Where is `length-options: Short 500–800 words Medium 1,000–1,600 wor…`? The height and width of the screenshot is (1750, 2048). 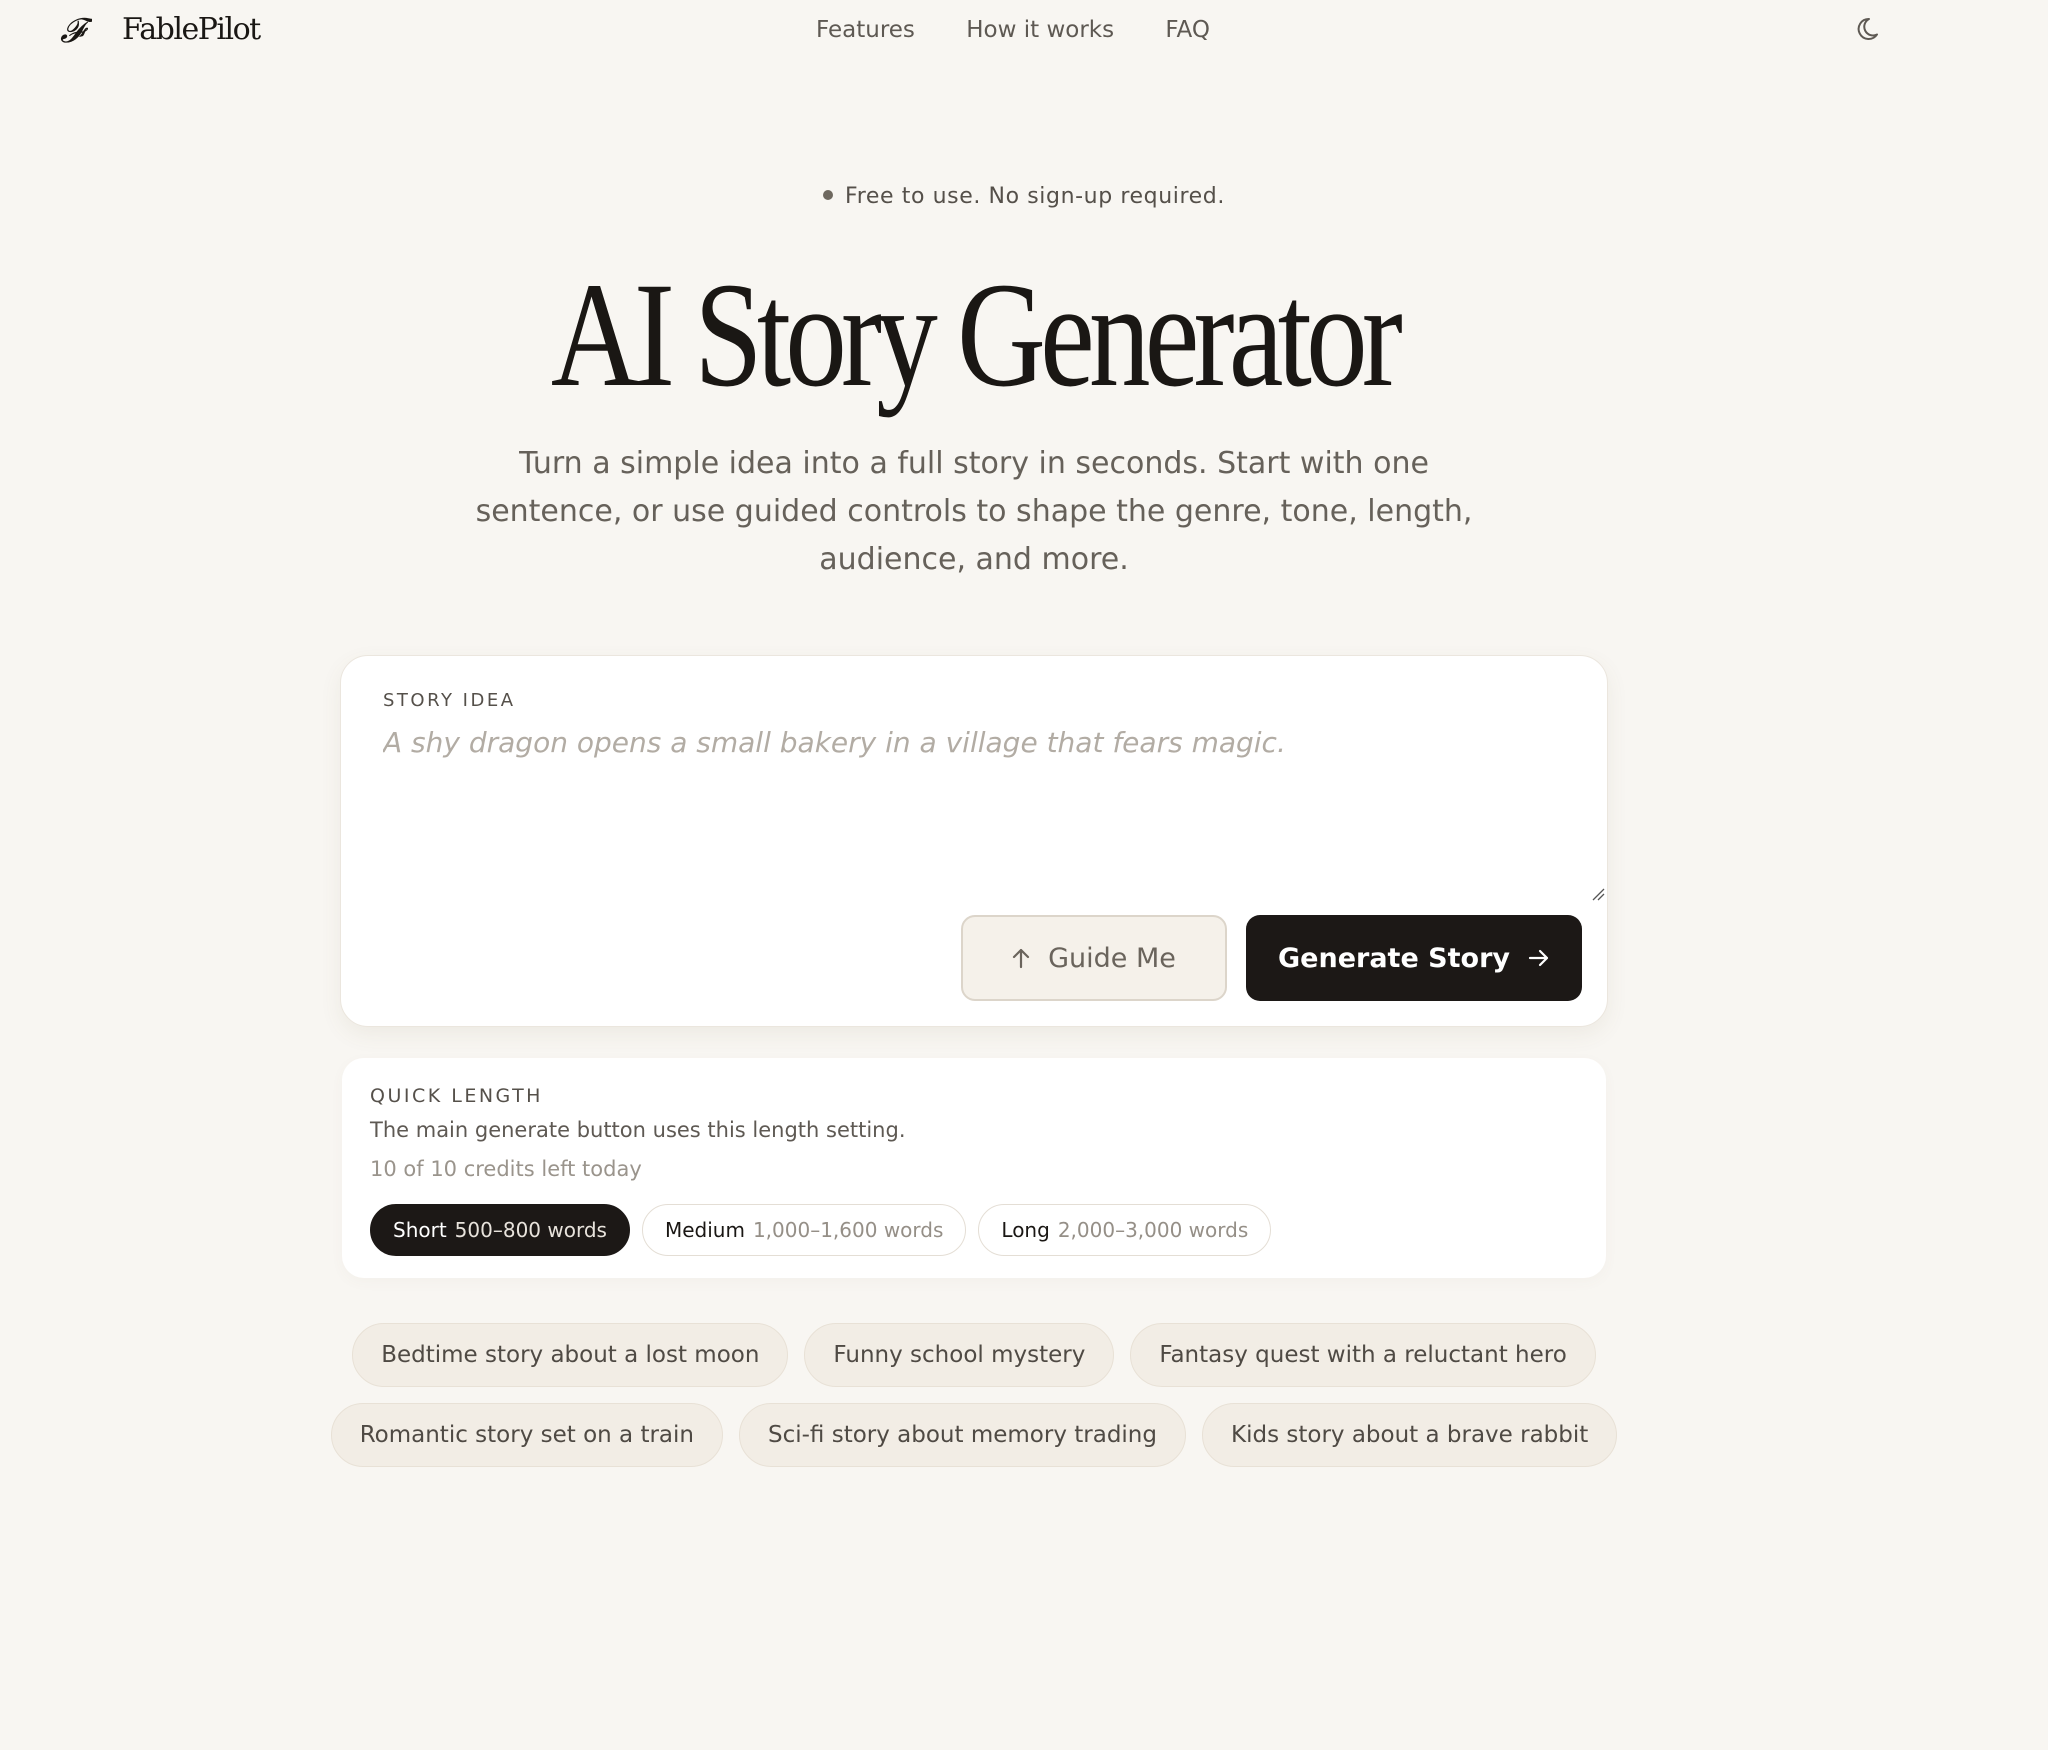
length-options: Short 500–800 words Medium 1,000–1,600 wor… is located at coordinates (821, 1230).